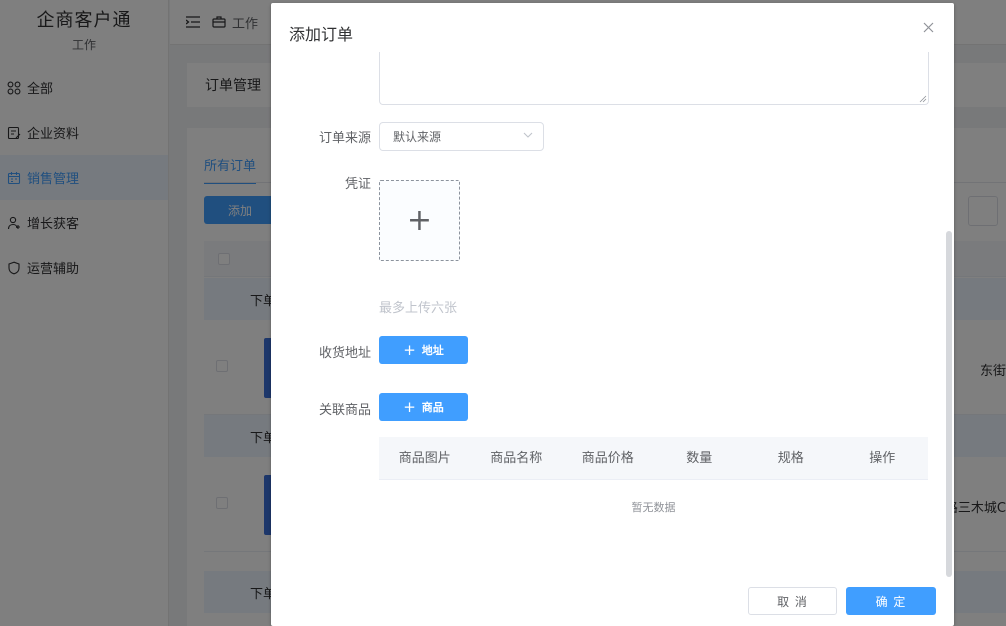 The width and height of the screenshot is (1006, 626). I want to click on order-source-select: 默认来源, so click(461, 136).